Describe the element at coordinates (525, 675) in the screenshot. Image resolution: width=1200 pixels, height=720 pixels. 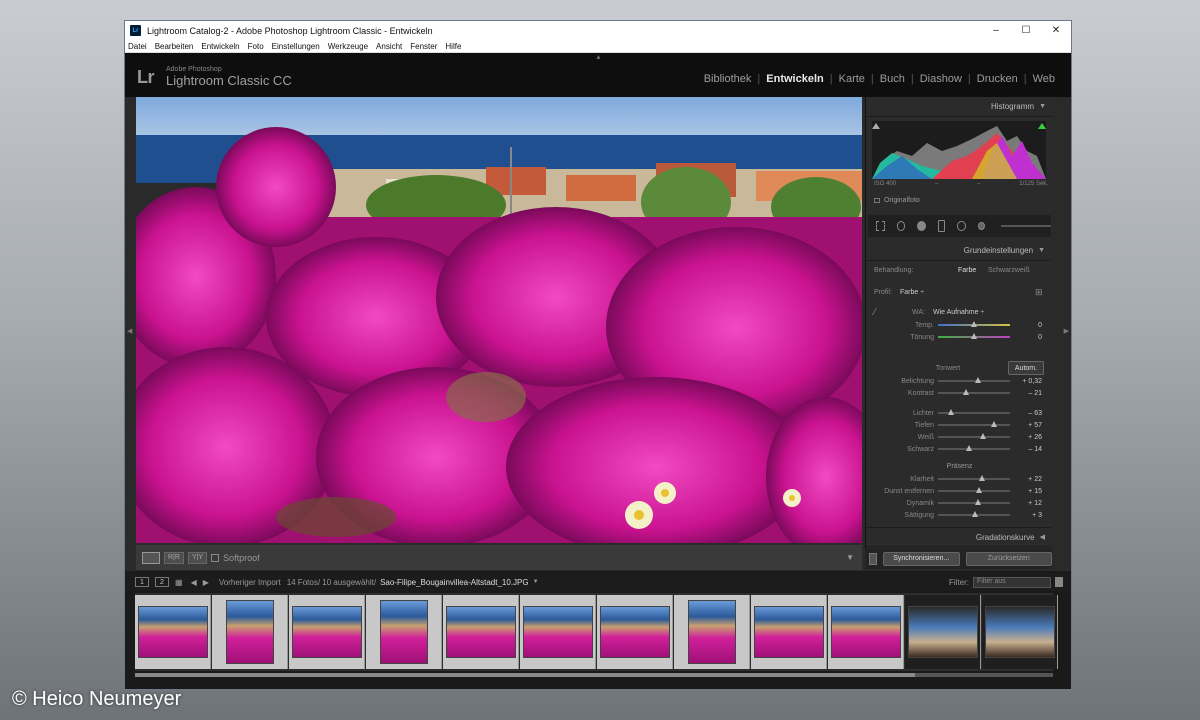
I see `filmstrip-scroll-thumb` at that location.